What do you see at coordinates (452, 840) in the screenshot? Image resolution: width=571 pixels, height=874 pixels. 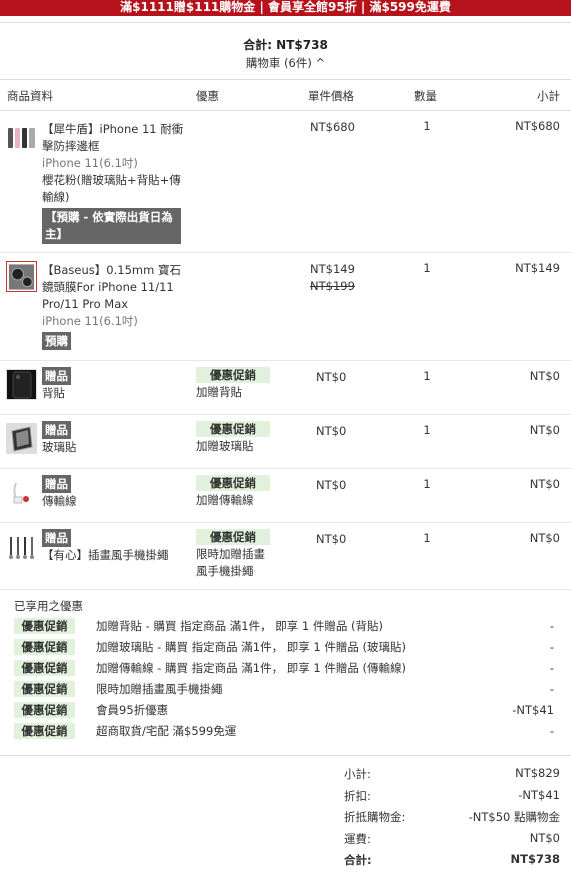 I see `summary-shipping: 運費: NT$0` at bounding box center [452, 840].